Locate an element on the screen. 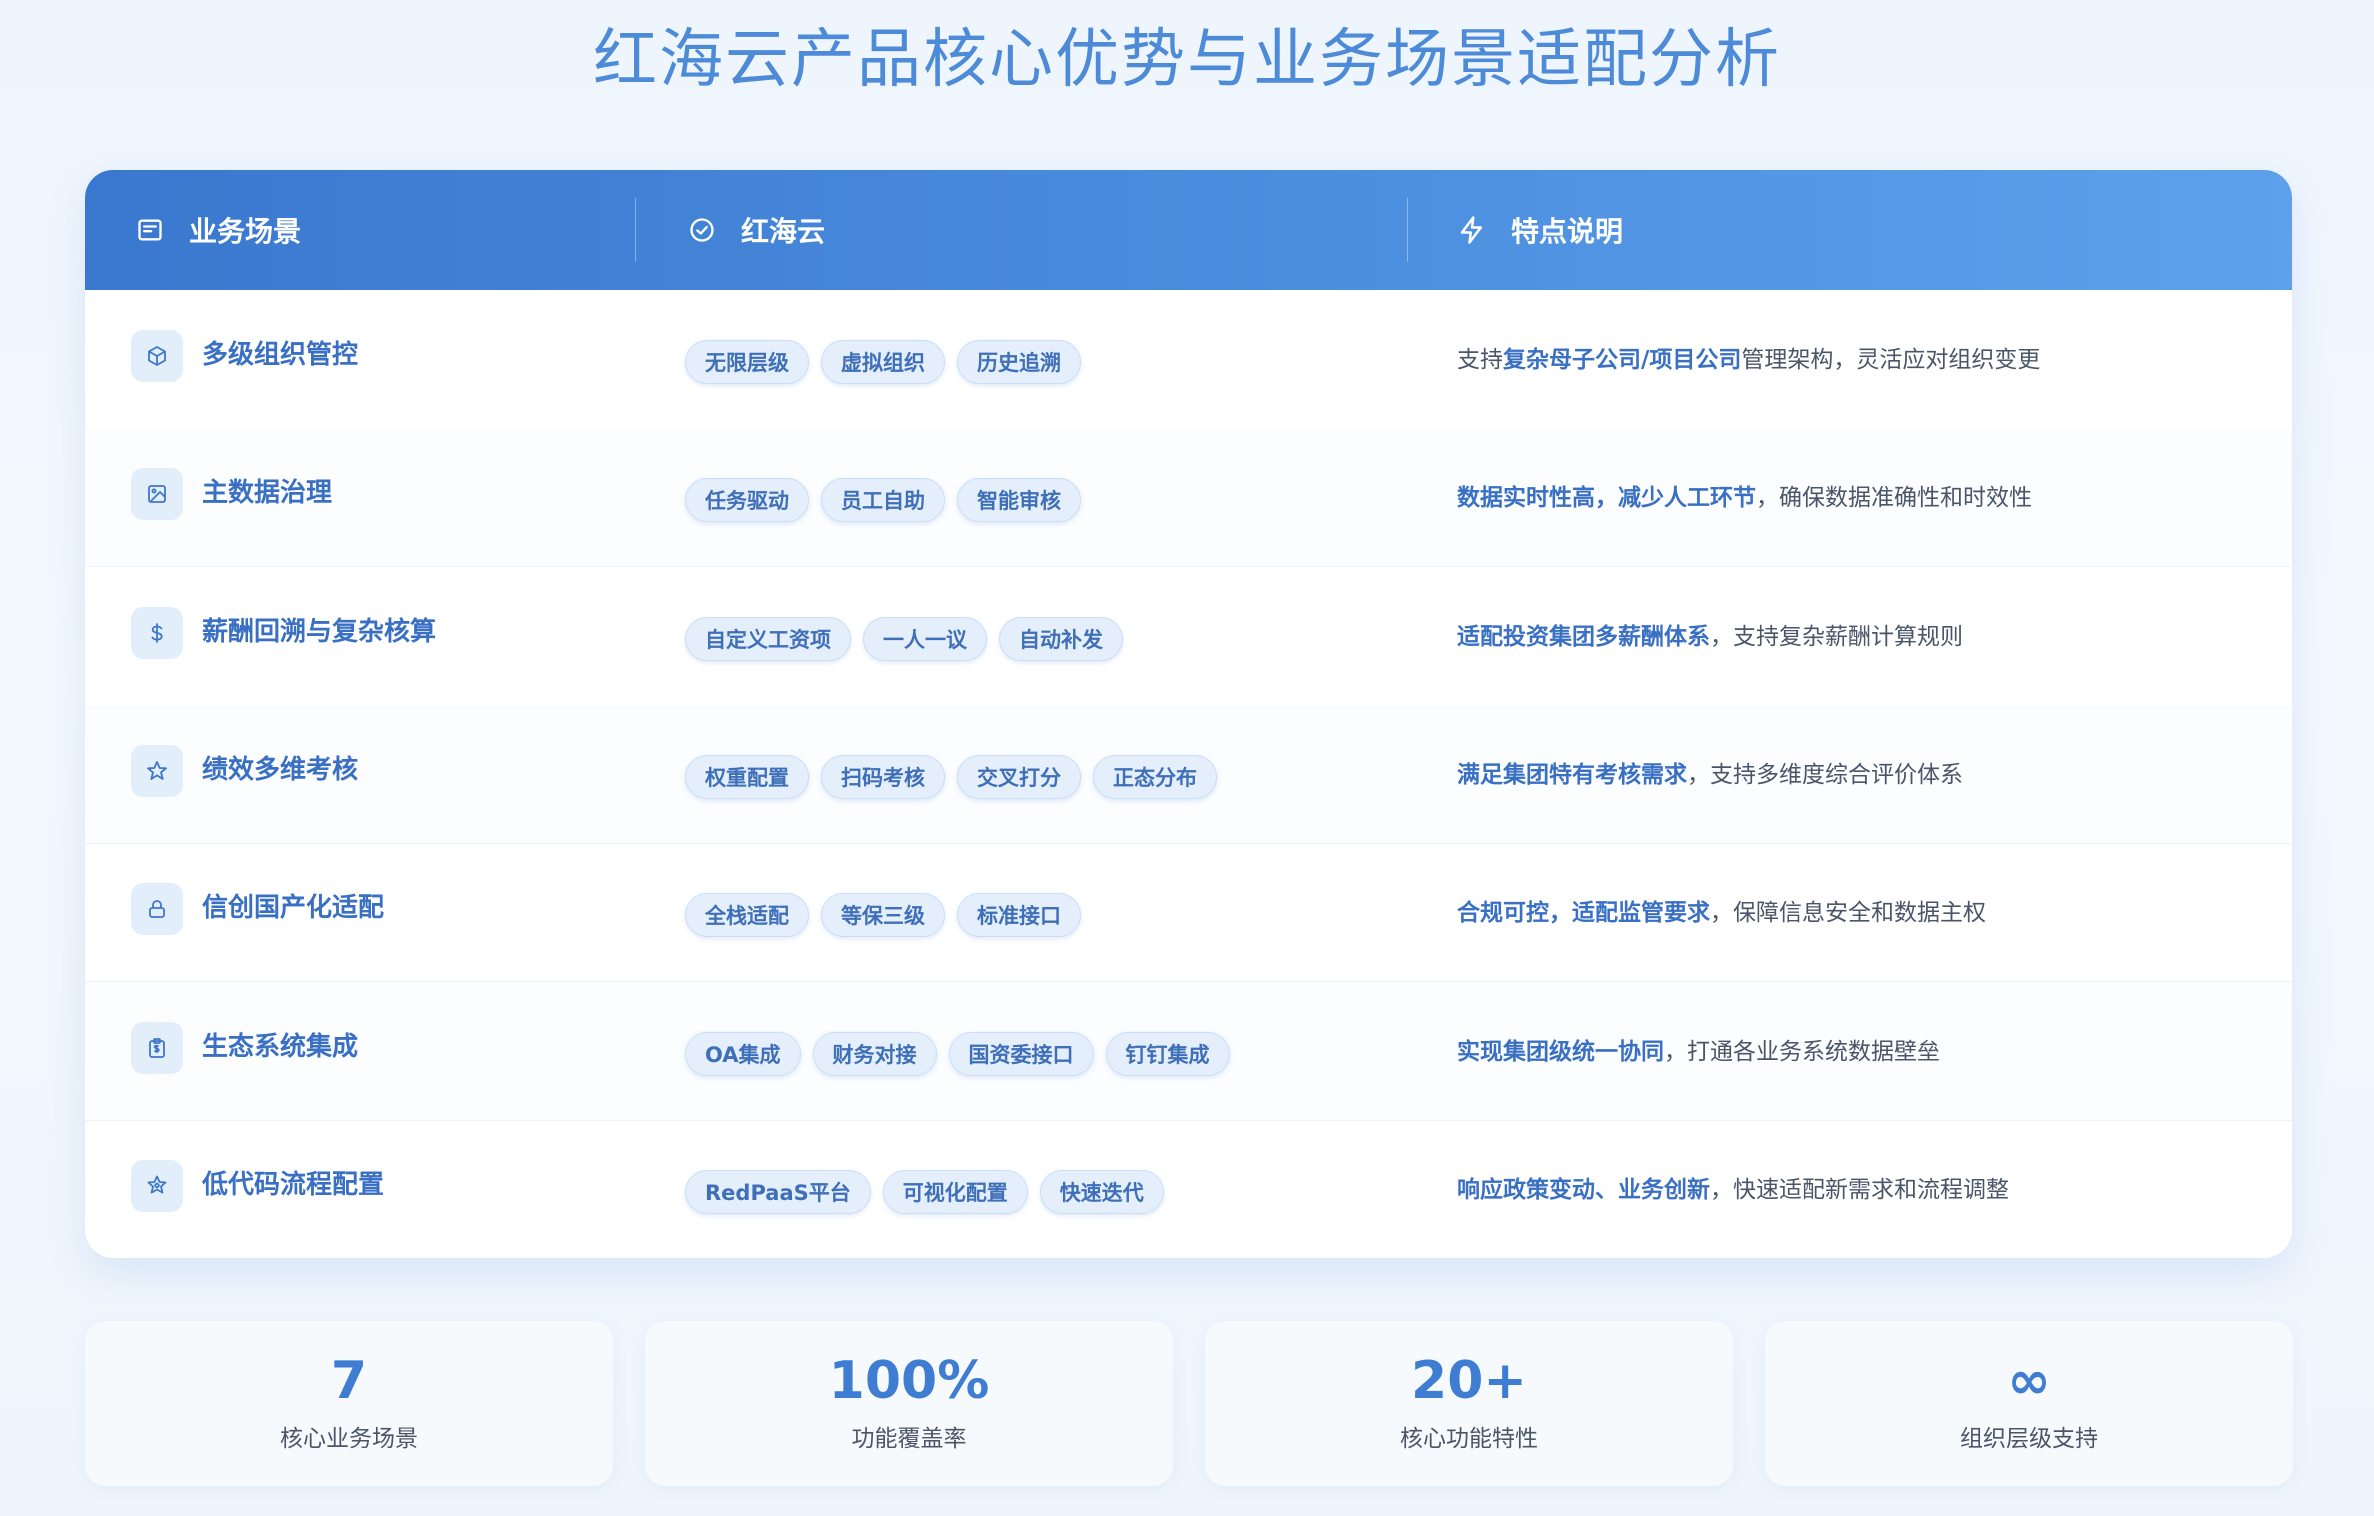  description-text: ，打通各业务系统数据壁垒 is located at coordinates (1802, 1051).